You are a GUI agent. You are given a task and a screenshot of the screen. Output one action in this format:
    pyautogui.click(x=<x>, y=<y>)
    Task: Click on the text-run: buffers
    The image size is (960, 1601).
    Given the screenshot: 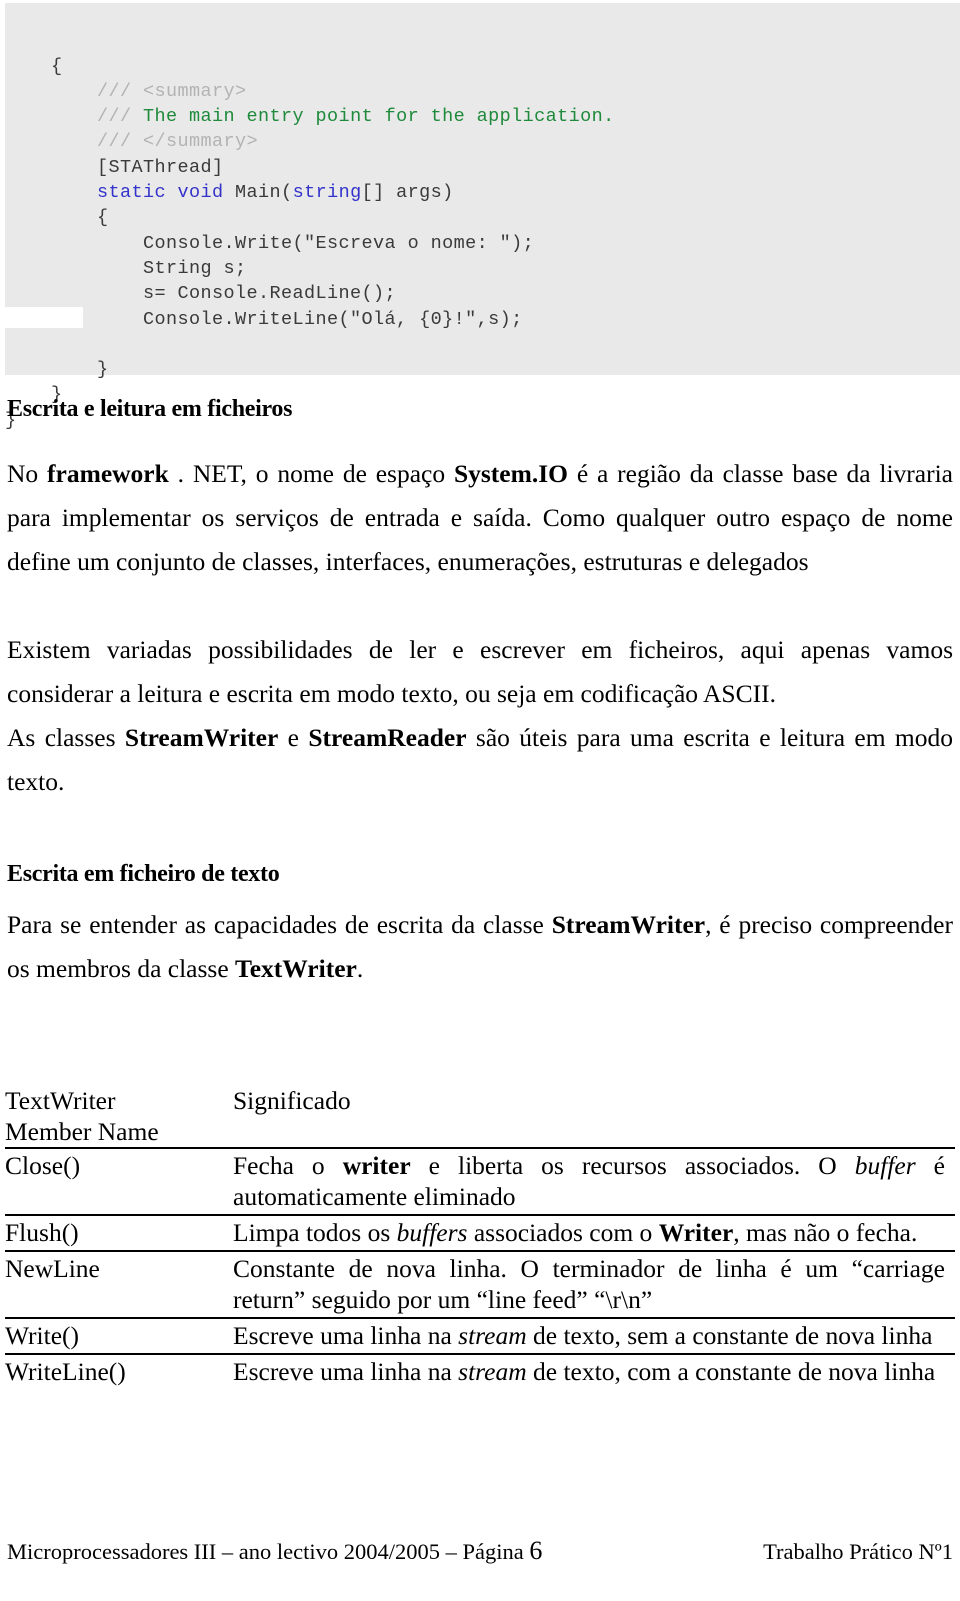 What is the action you would take?
    pyautogui.click(x=432, y=1232)
    